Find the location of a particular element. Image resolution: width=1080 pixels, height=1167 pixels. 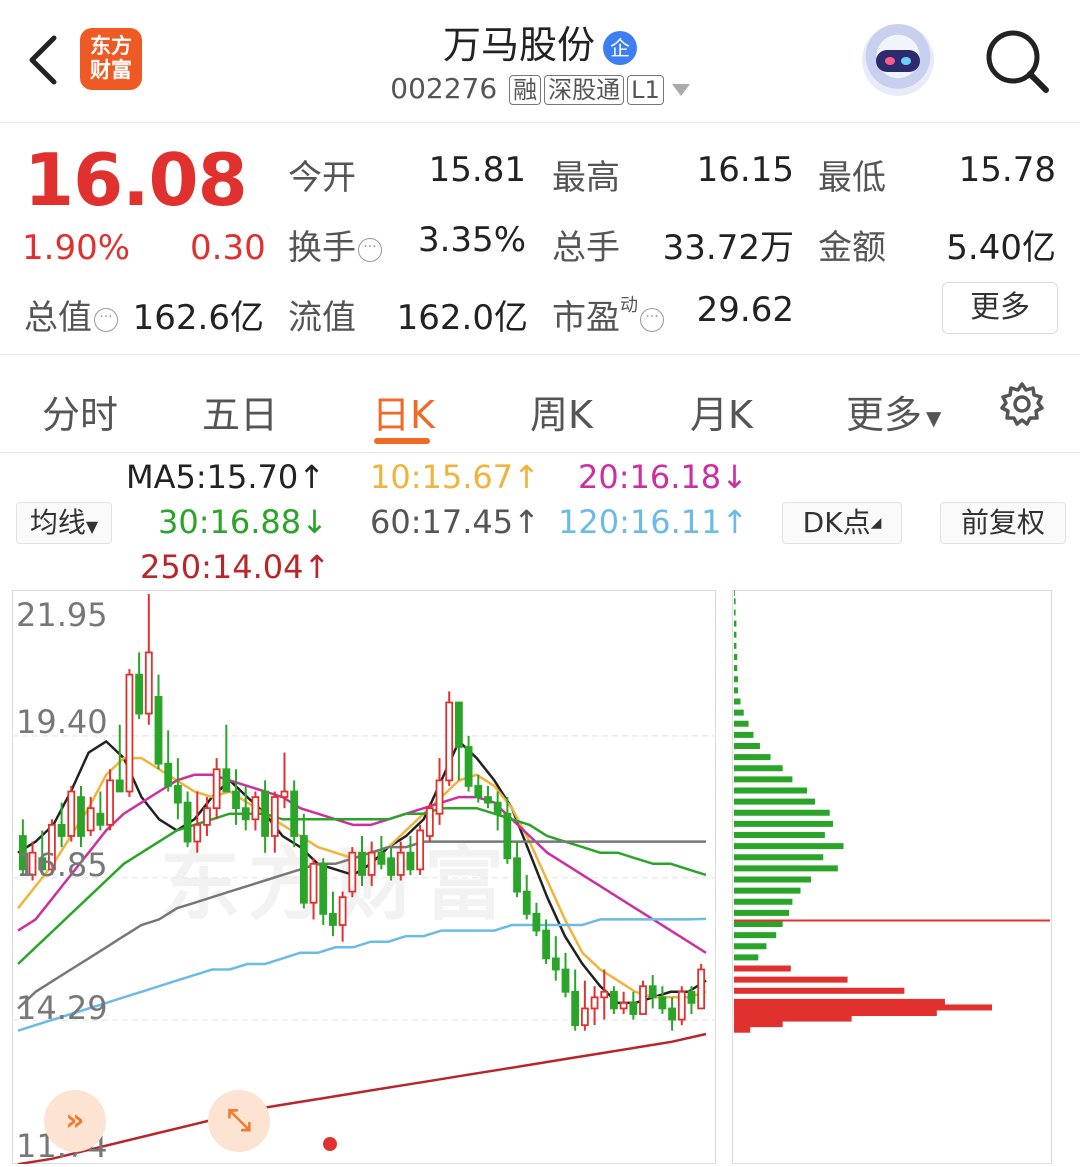

more-button: 更多 is located at coordinates (1000, 308).